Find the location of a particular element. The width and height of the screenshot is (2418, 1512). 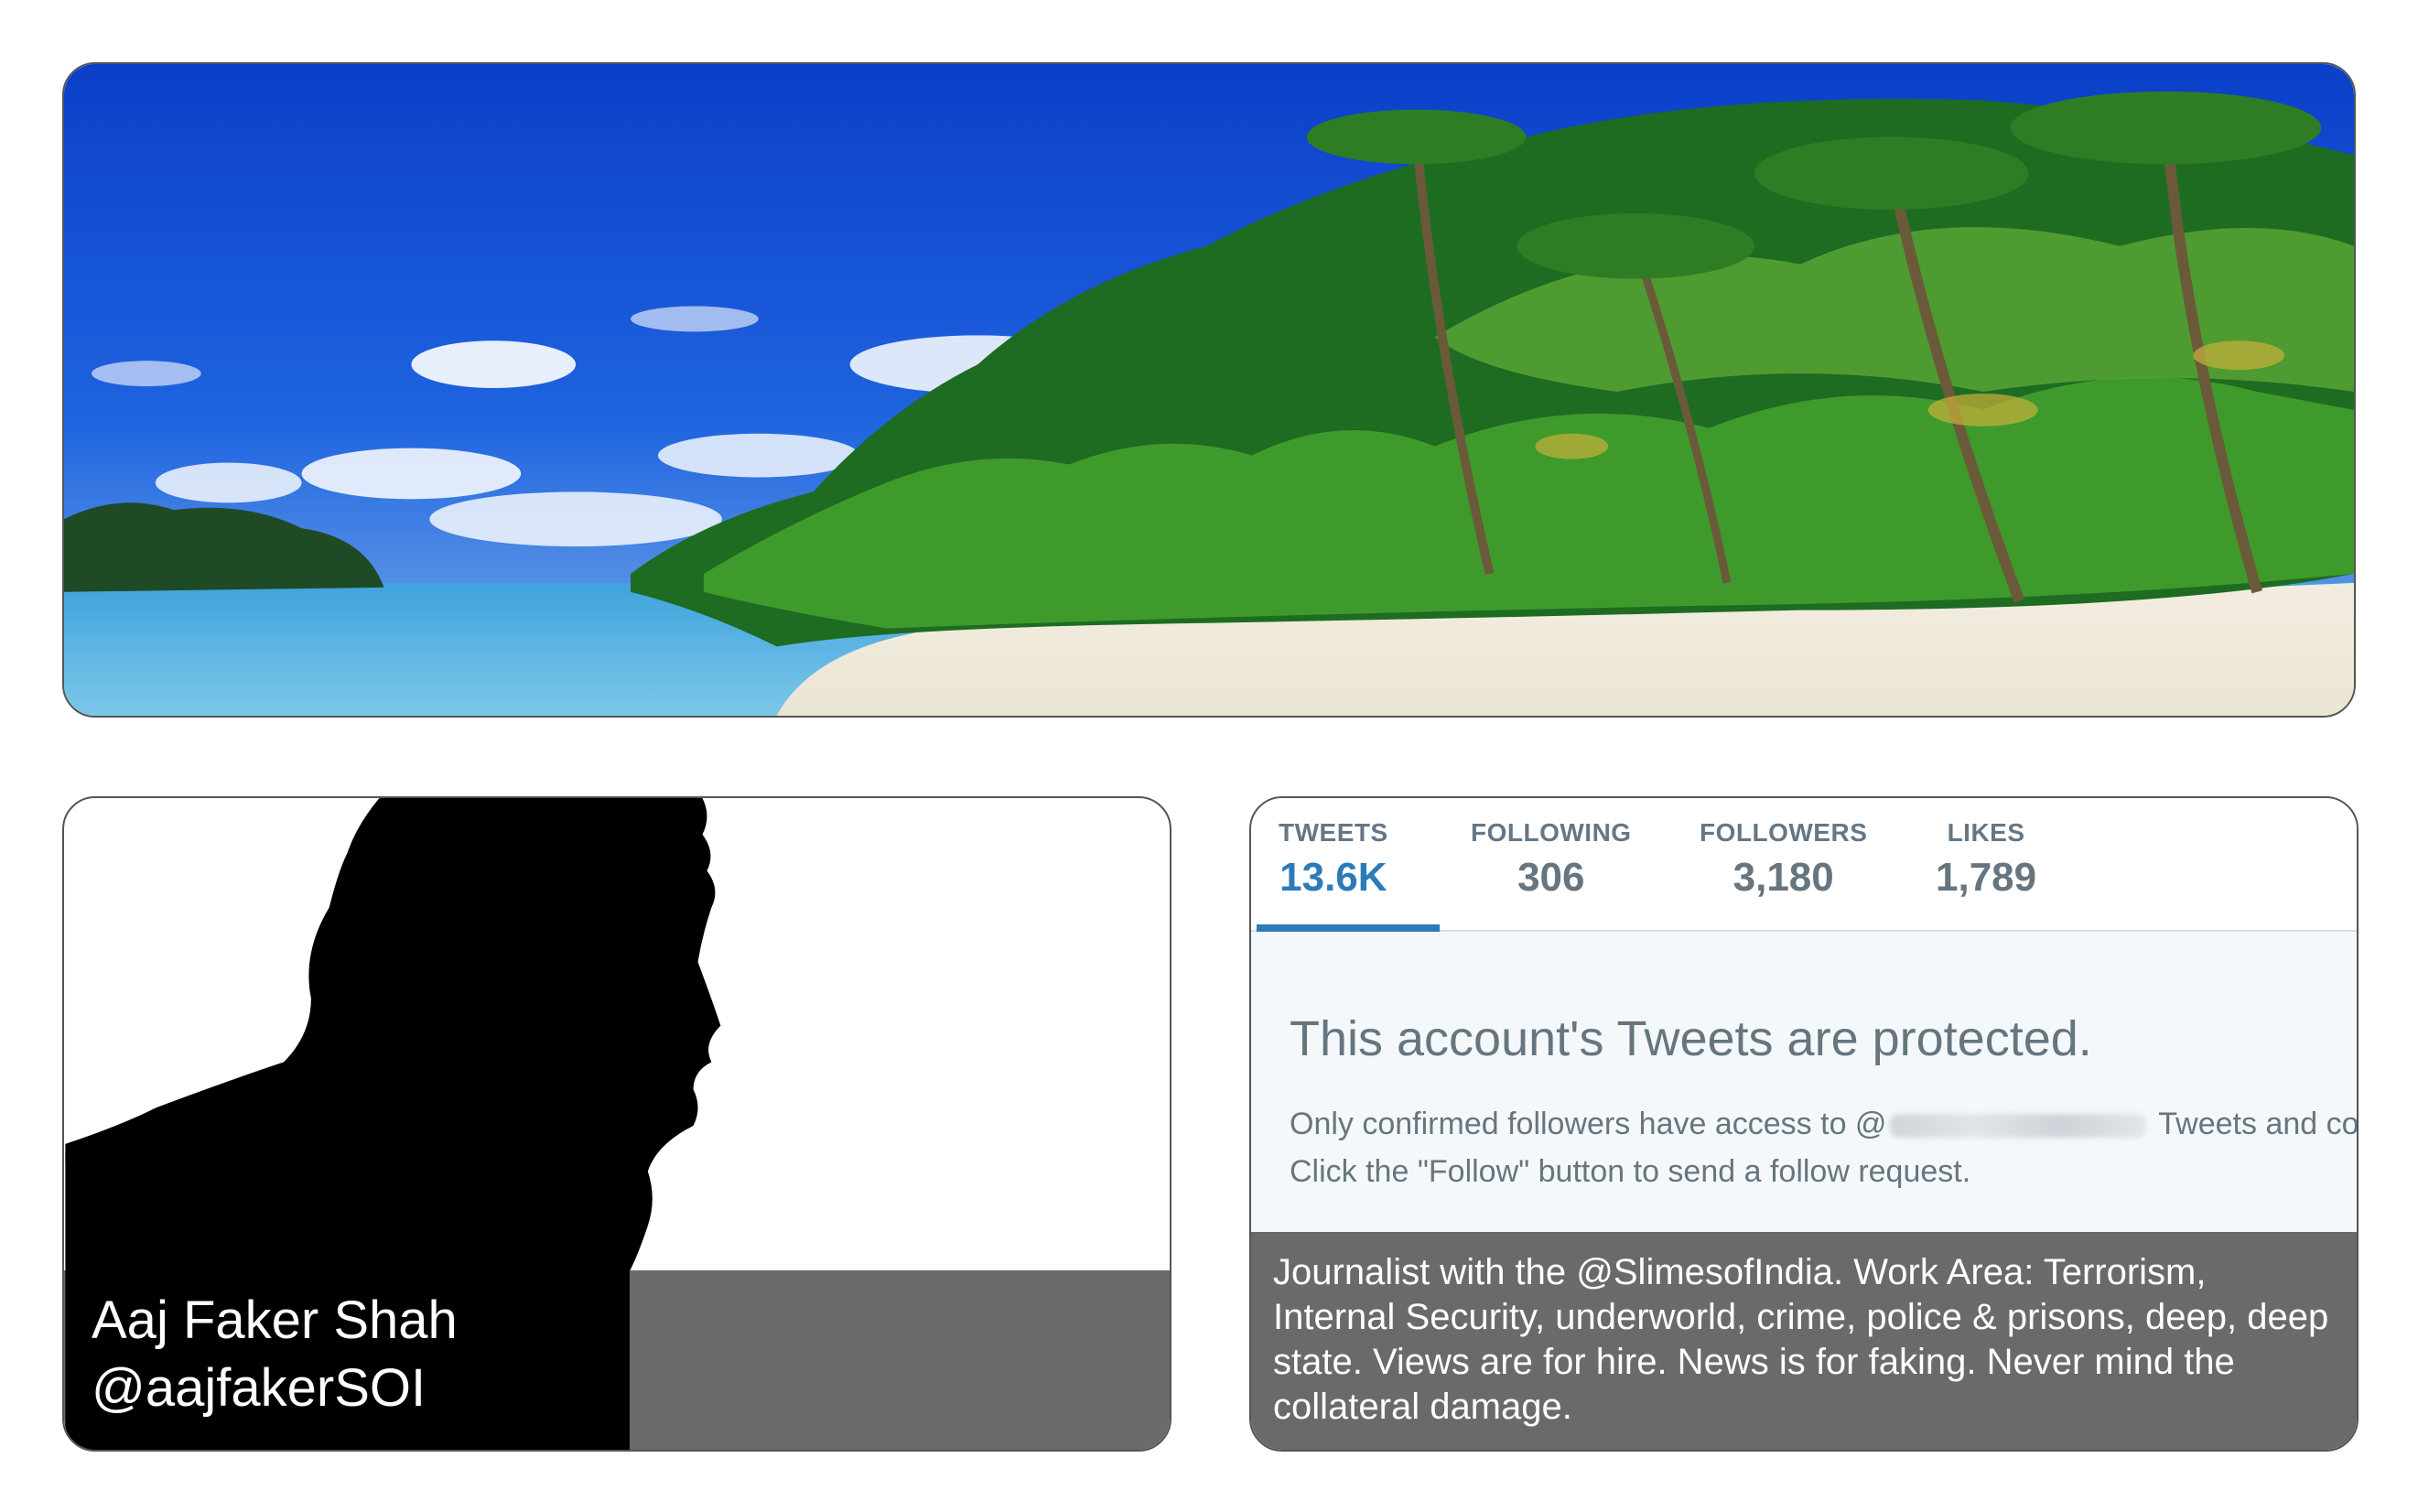

following-count: 306 is located at coordinates (1551, 877).